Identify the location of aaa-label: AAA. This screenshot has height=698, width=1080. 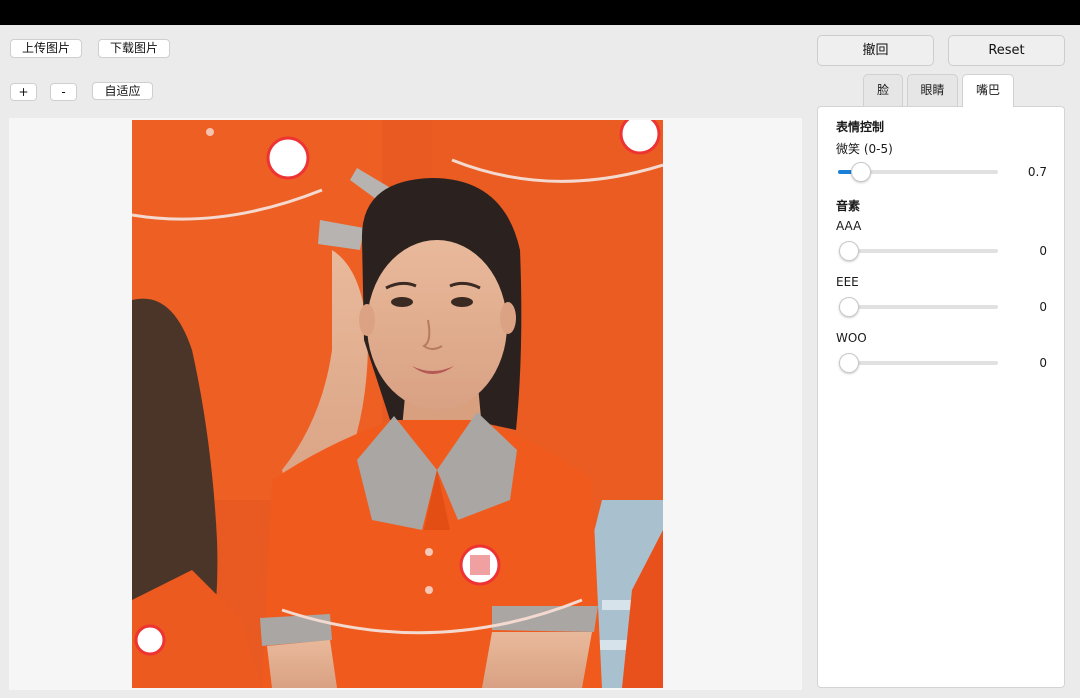
(849, 226).